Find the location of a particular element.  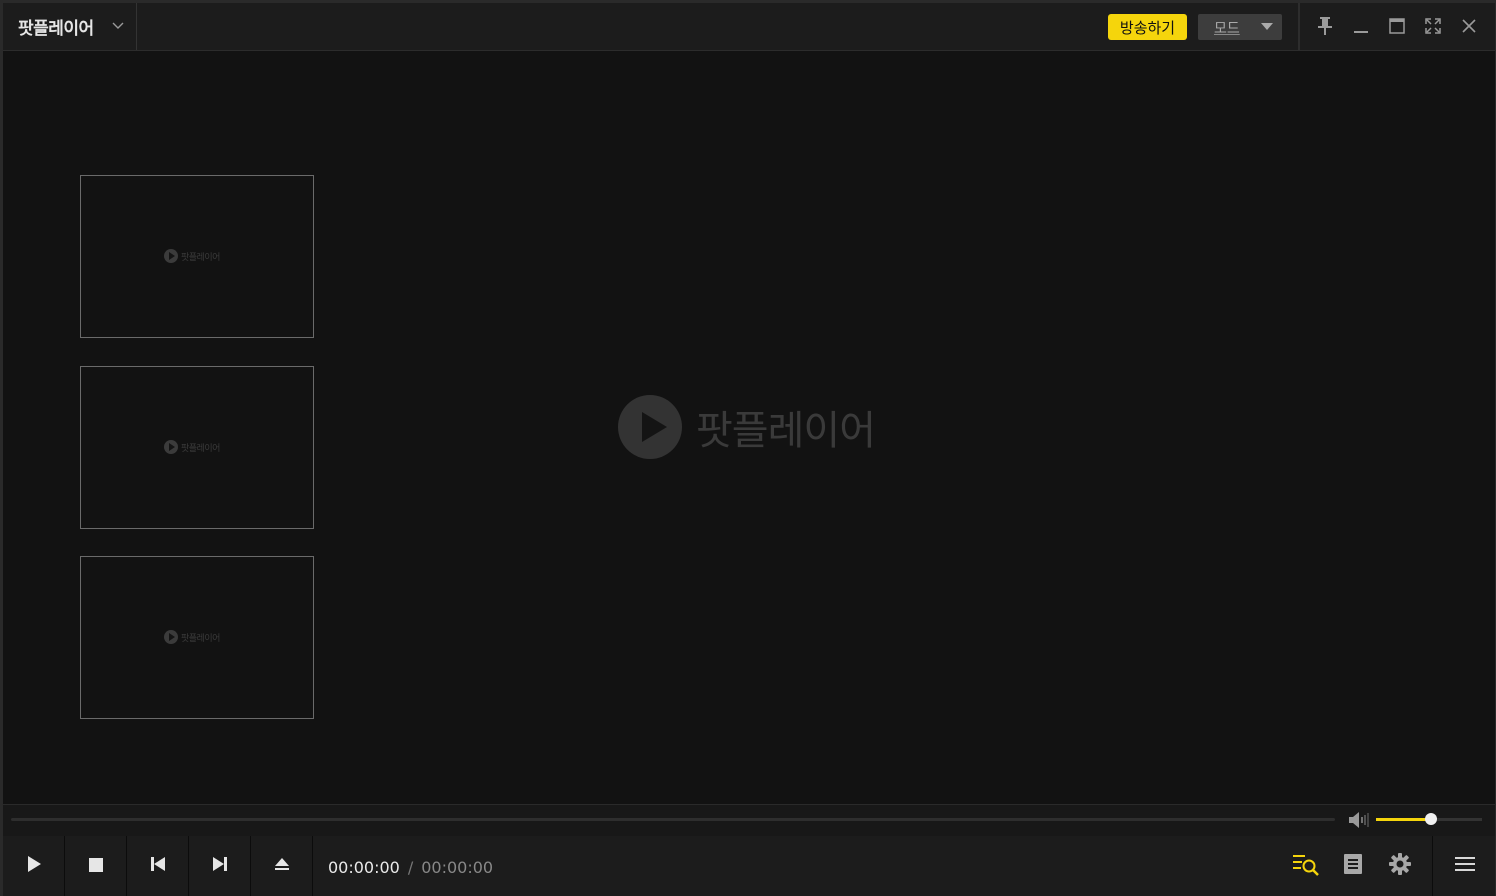

total-time: 00:00:00 is located at coordinates (457, 867).